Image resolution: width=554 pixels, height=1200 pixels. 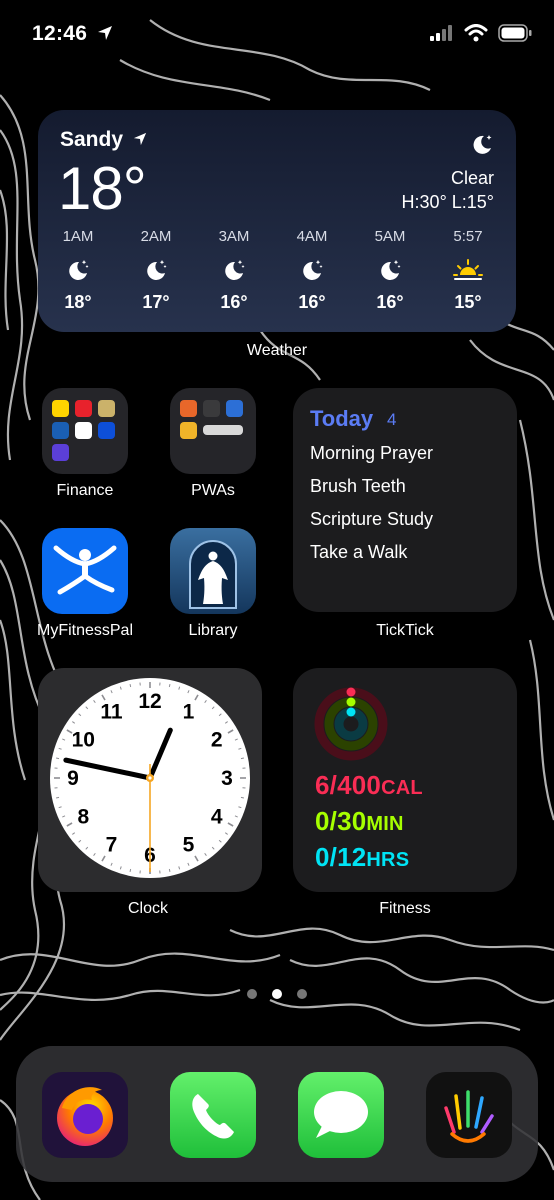 What do you see at coordinates (358, 486) in the screenshot?
I see `task-item: Brush Teeth` at bounding box center [358, 486].